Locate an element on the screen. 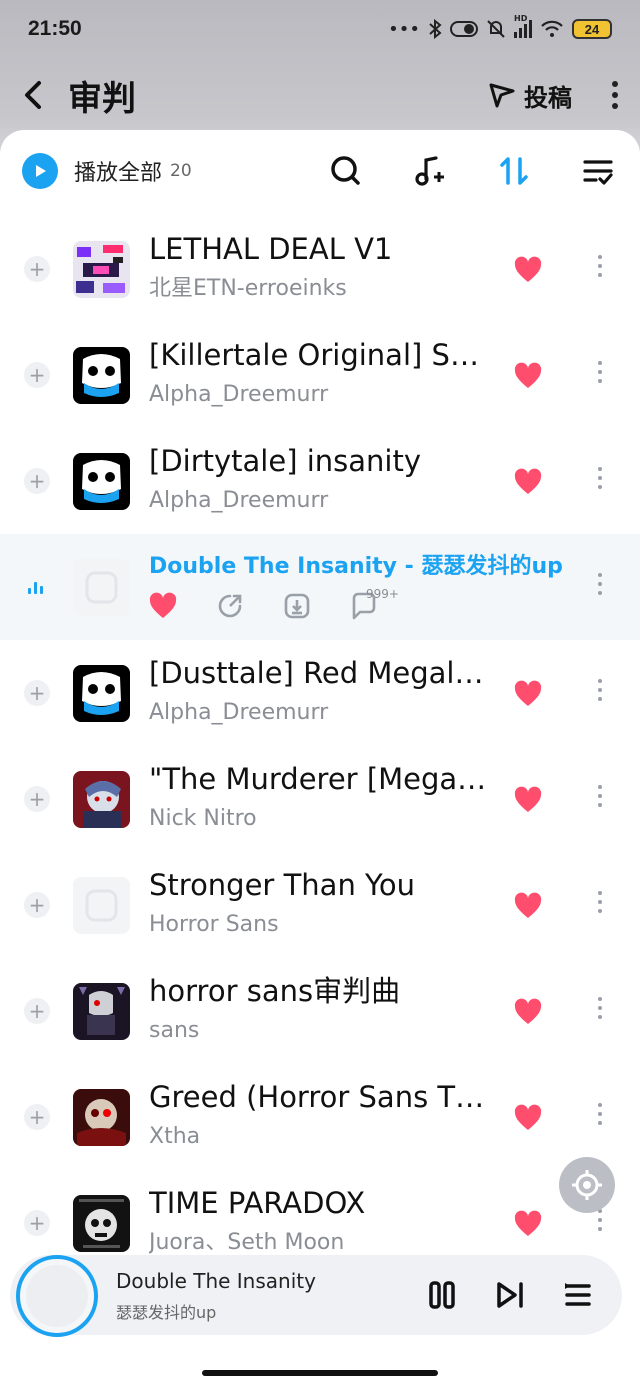  song-row: + [Dirtytale] insanity Alpha_Dreemurr is located at coordinates (320, 481).